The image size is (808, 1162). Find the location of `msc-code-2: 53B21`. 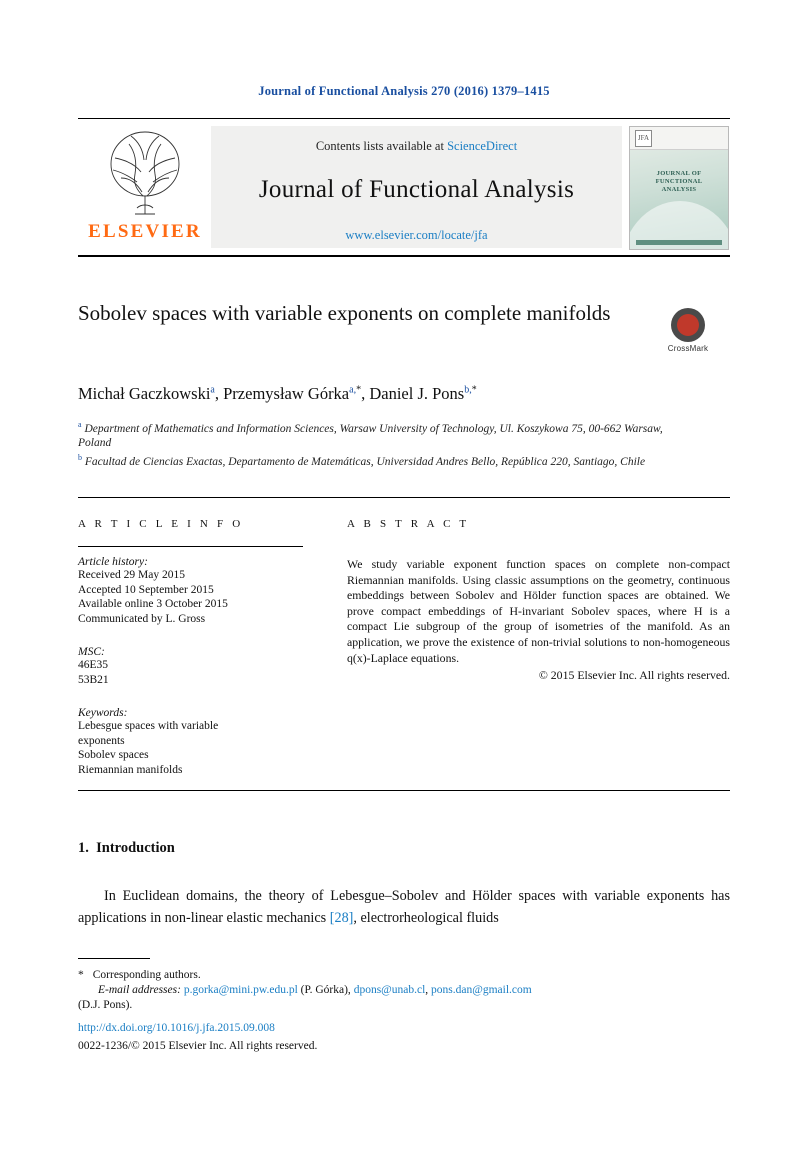

msc-code-2: 53B21 is located at coordinates (93, 679).